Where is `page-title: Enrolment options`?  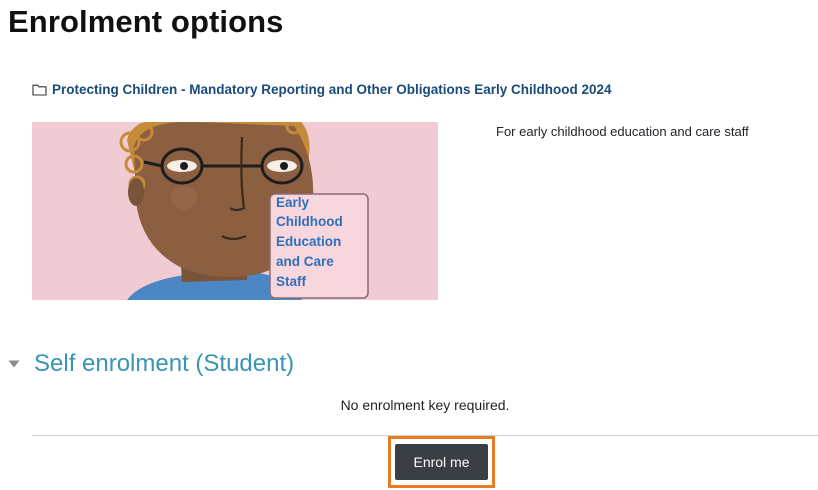
page-title: Enrolment options is located at coordinates (146, 21).